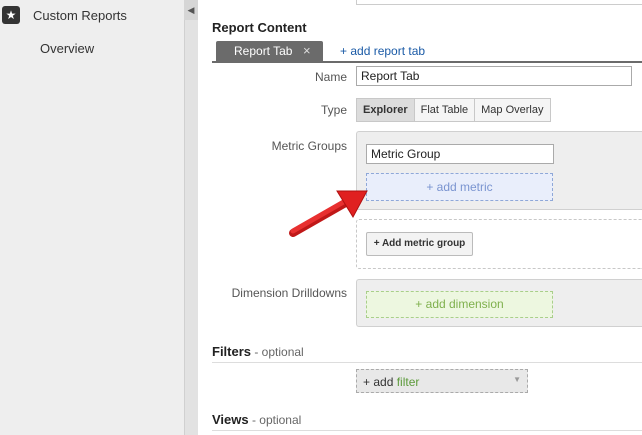 Image resolution: width=642 pixels, height=435 pixels. I want to click on red-arrow-icon, so click(328, 213).